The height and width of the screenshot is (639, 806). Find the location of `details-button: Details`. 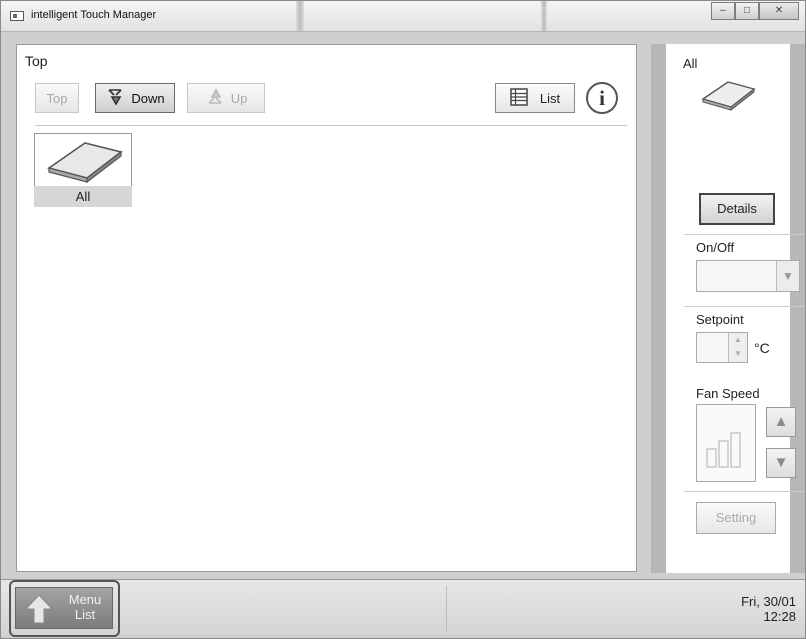

details-button: Details is located at coordinates (737, 209).